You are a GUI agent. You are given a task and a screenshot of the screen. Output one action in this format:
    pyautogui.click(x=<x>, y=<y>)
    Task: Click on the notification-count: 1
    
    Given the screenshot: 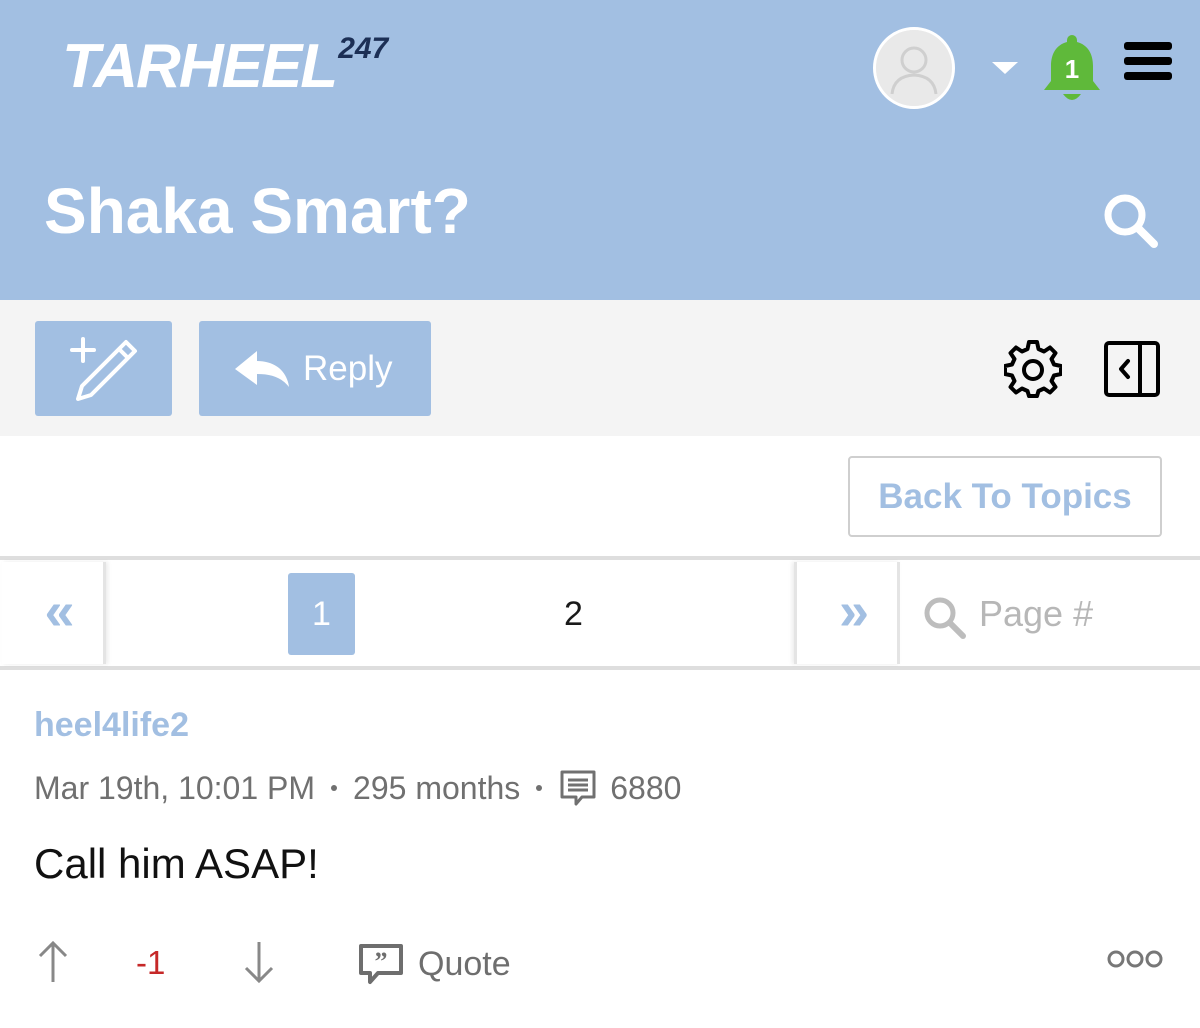 What is the action you would take?
    pyautogui.click(x=1072, y=69)
    